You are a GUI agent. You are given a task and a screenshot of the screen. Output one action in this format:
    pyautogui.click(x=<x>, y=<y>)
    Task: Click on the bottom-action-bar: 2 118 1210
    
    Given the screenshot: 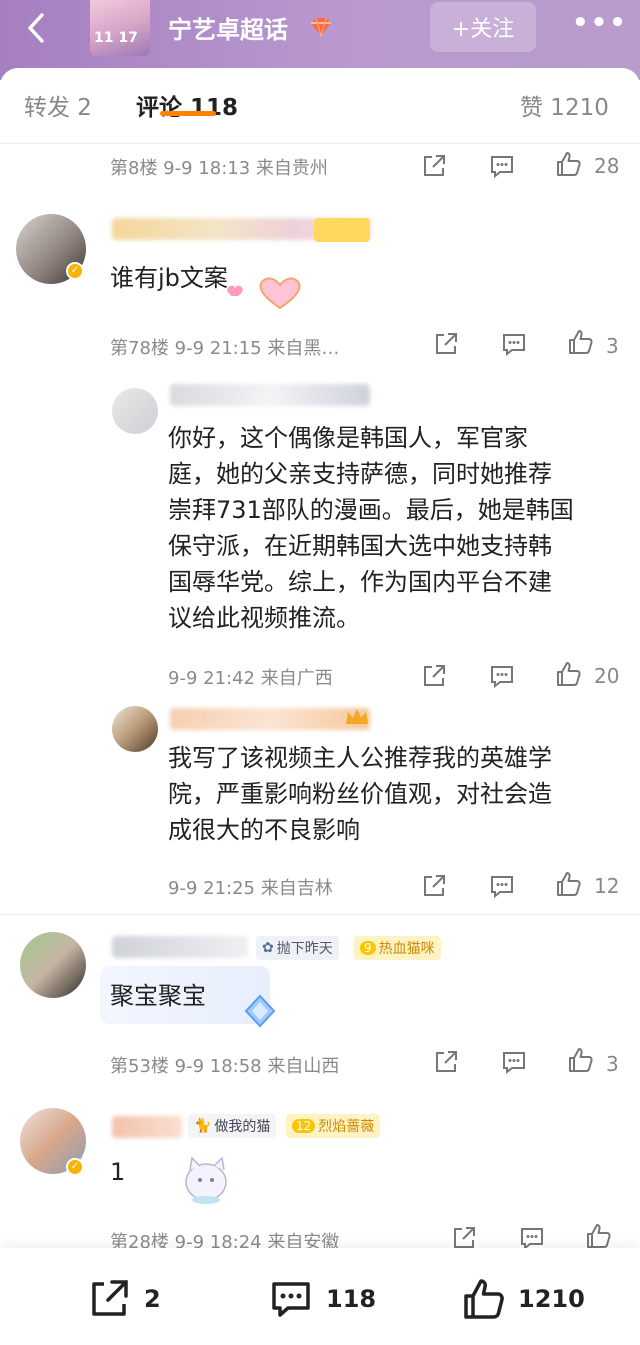 What is the action you would take?
    pyautogui.click(x=320, y=1296)
    